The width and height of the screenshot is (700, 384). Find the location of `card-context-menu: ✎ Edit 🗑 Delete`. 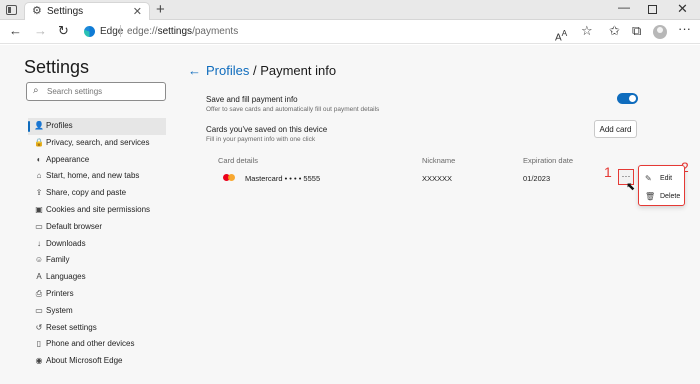

card-context-menu: ✎ Edit 🗑 Delete is located at coordinates (661, 185).